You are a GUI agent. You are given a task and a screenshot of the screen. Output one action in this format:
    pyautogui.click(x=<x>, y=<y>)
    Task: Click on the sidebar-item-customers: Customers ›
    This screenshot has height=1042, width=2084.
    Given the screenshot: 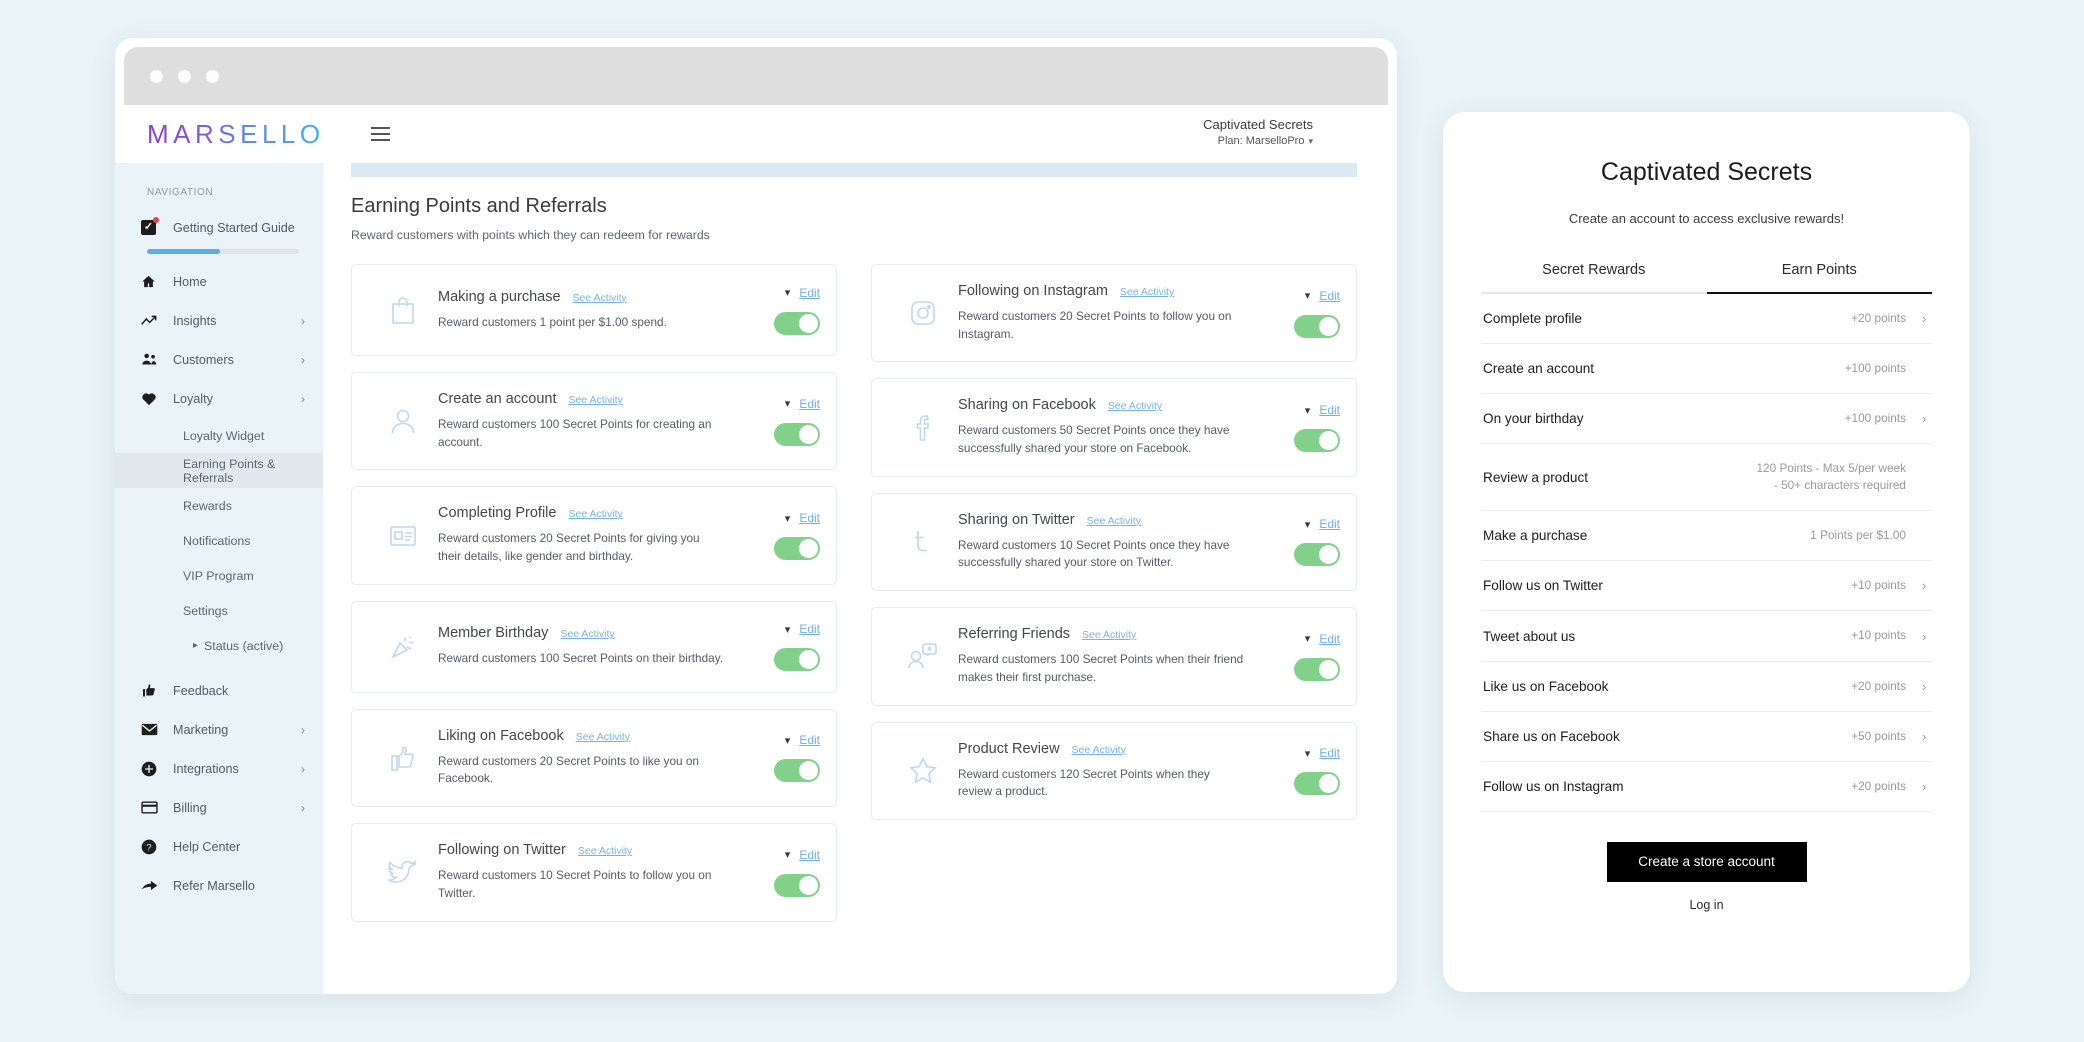 What is the action you would take?
    pyautogui.click(x=219, y=359)
    